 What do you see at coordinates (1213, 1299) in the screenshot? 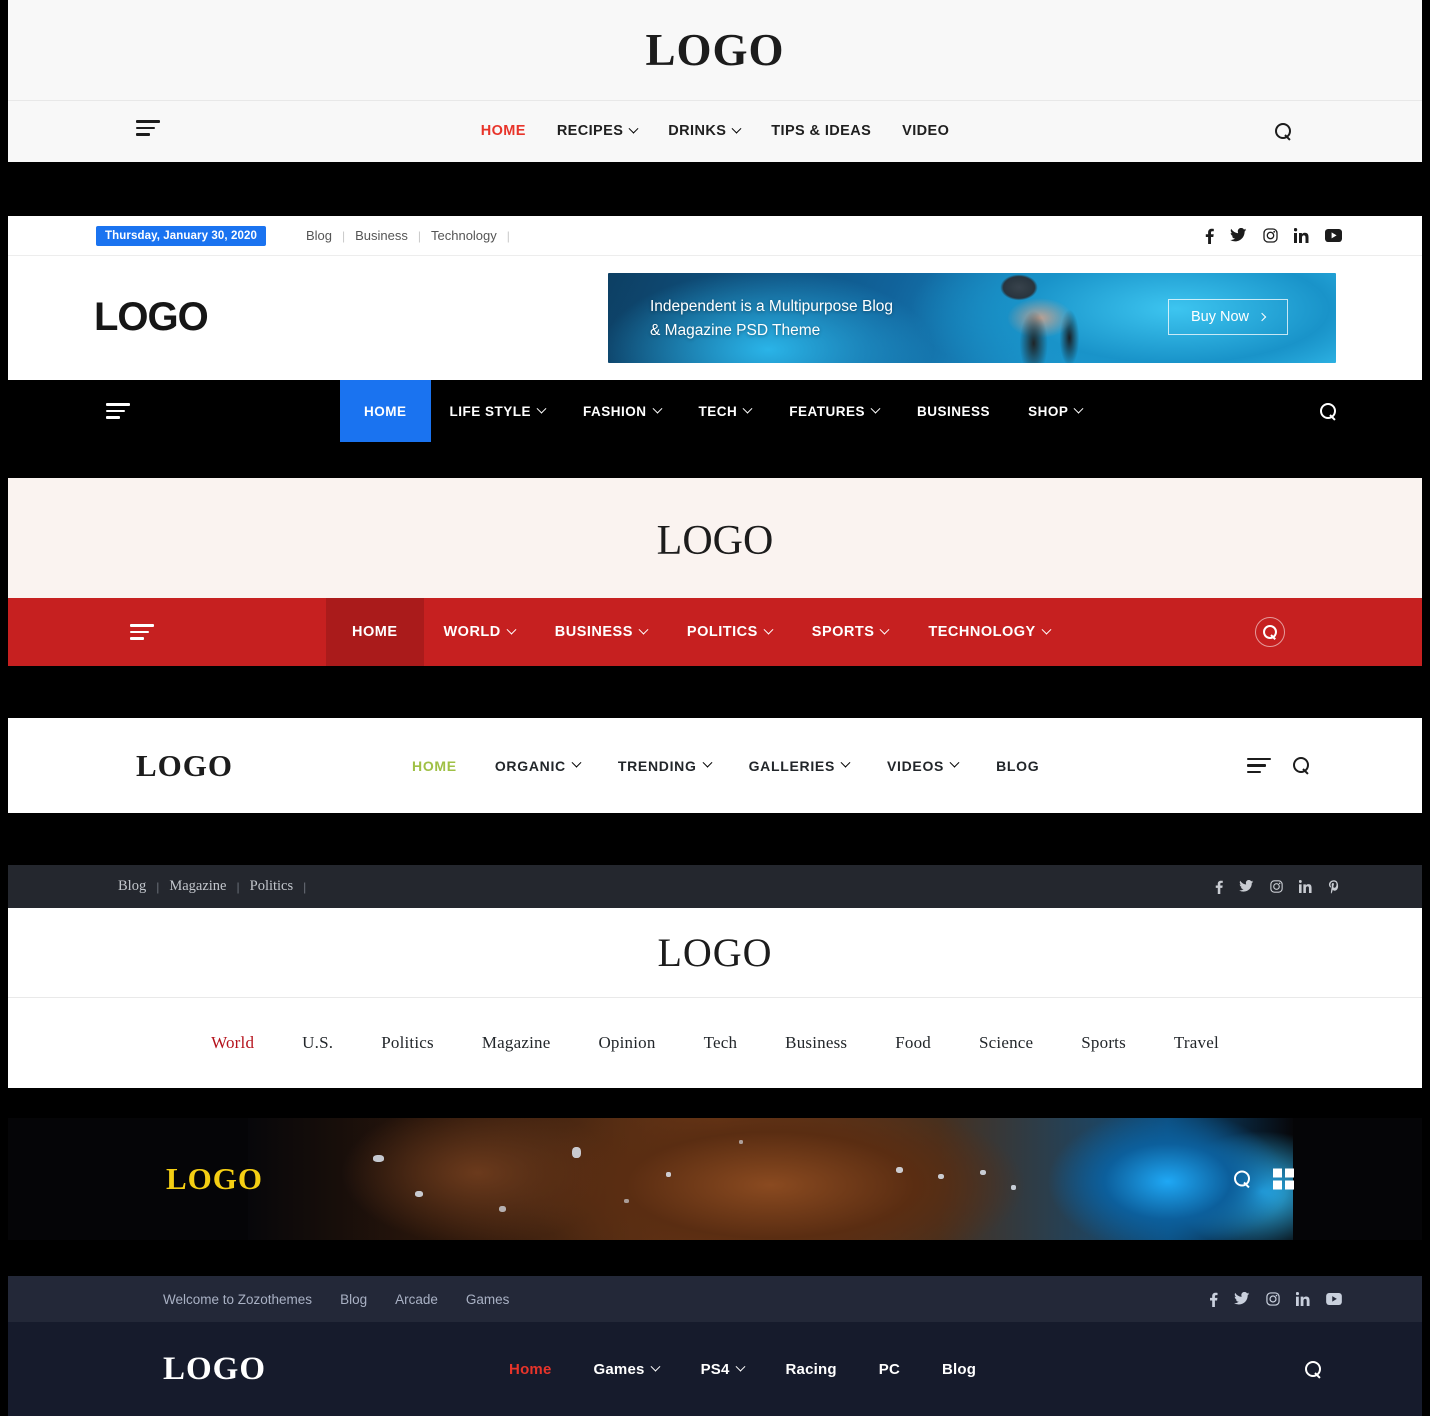
I see `facebook-icon` at bounding box center [1213, 1299].